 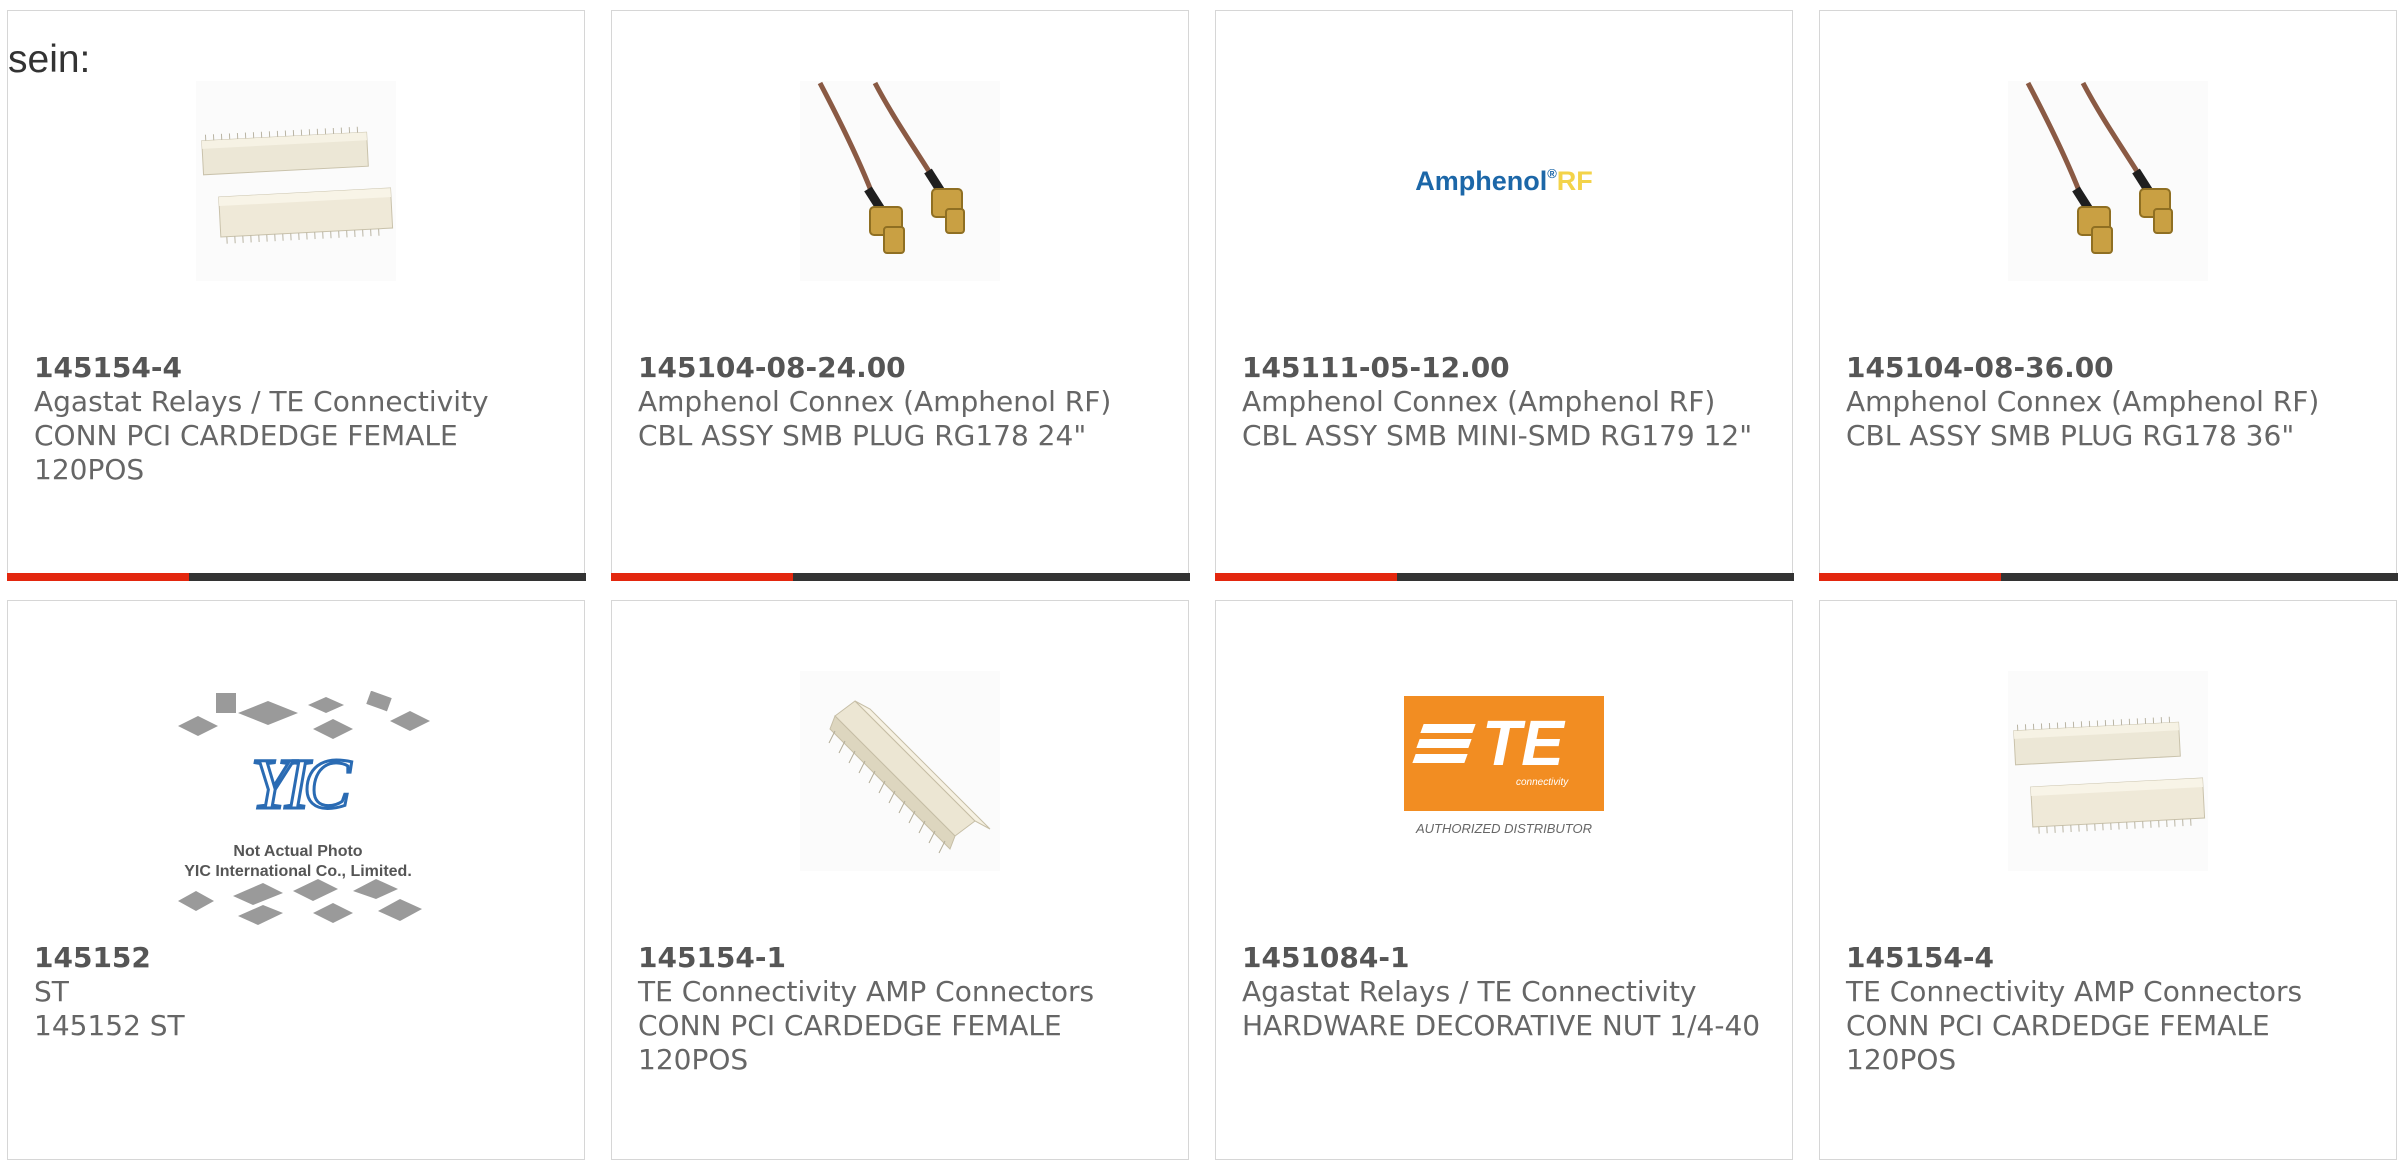 What do you see at coordinates (51, 991) in the screenshot?
I see `manufacturer: ST` at bounding box center [51, 991].